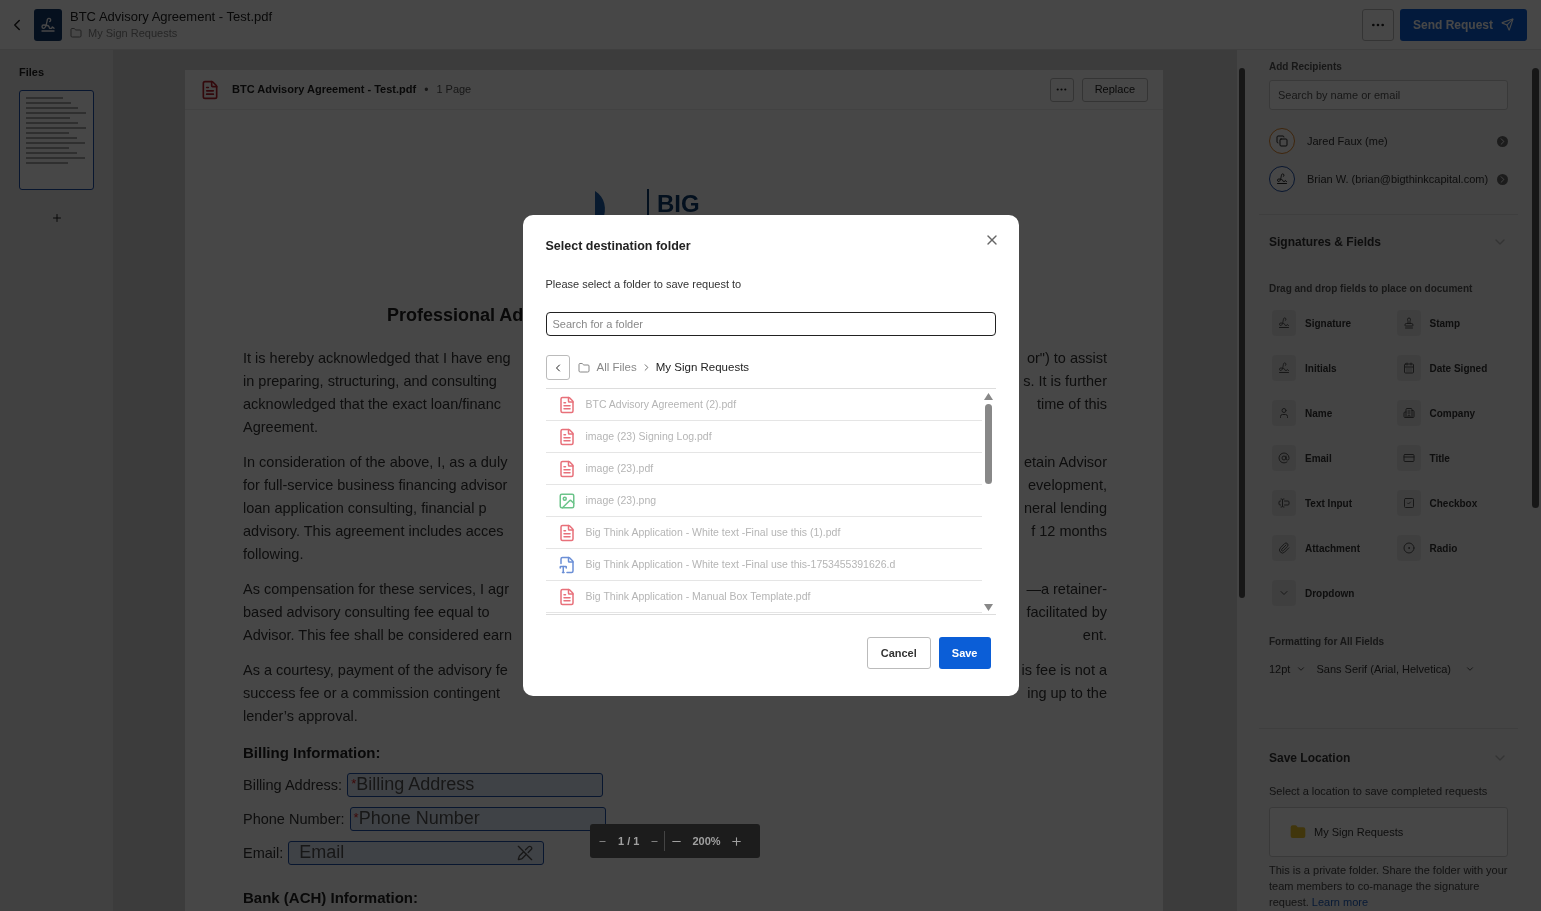  Describe the element at coordinates (770, 324) in the screenshot. I see `folder-search-field: Search for a folder` at that location.